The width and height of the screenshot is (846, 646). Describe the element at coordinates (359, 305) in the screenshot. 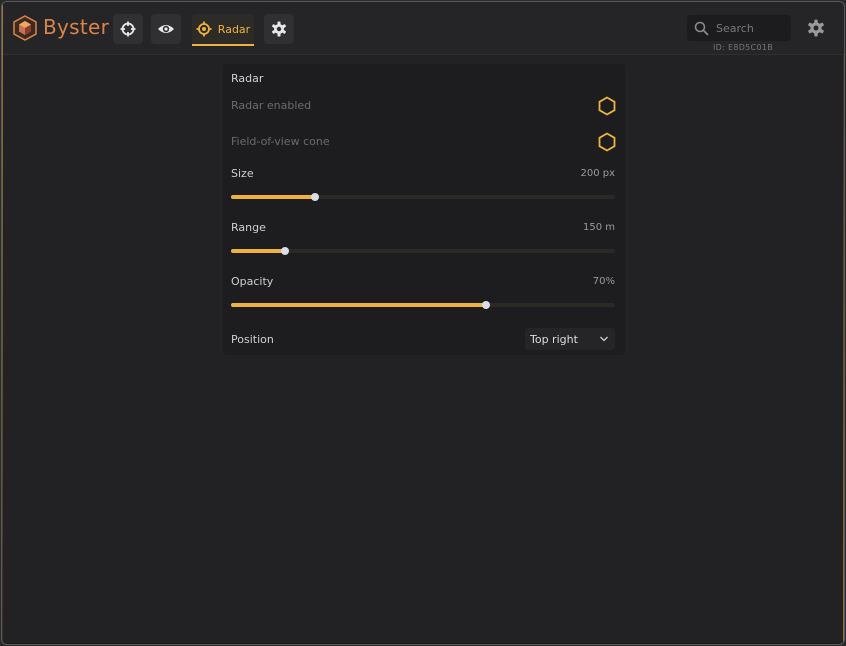

I see `opacity-slider-fill` at that location.